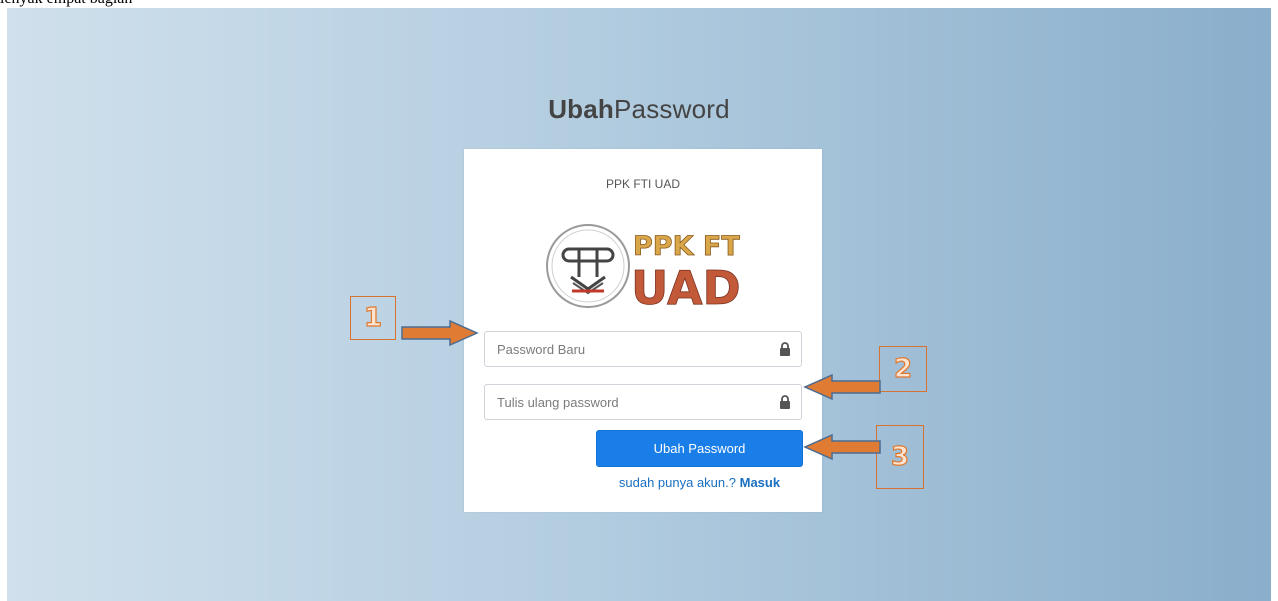  Describe the element at coordinates (699, 448) in the screenshot. I see `change-password-button: Ubah Password` at that location.